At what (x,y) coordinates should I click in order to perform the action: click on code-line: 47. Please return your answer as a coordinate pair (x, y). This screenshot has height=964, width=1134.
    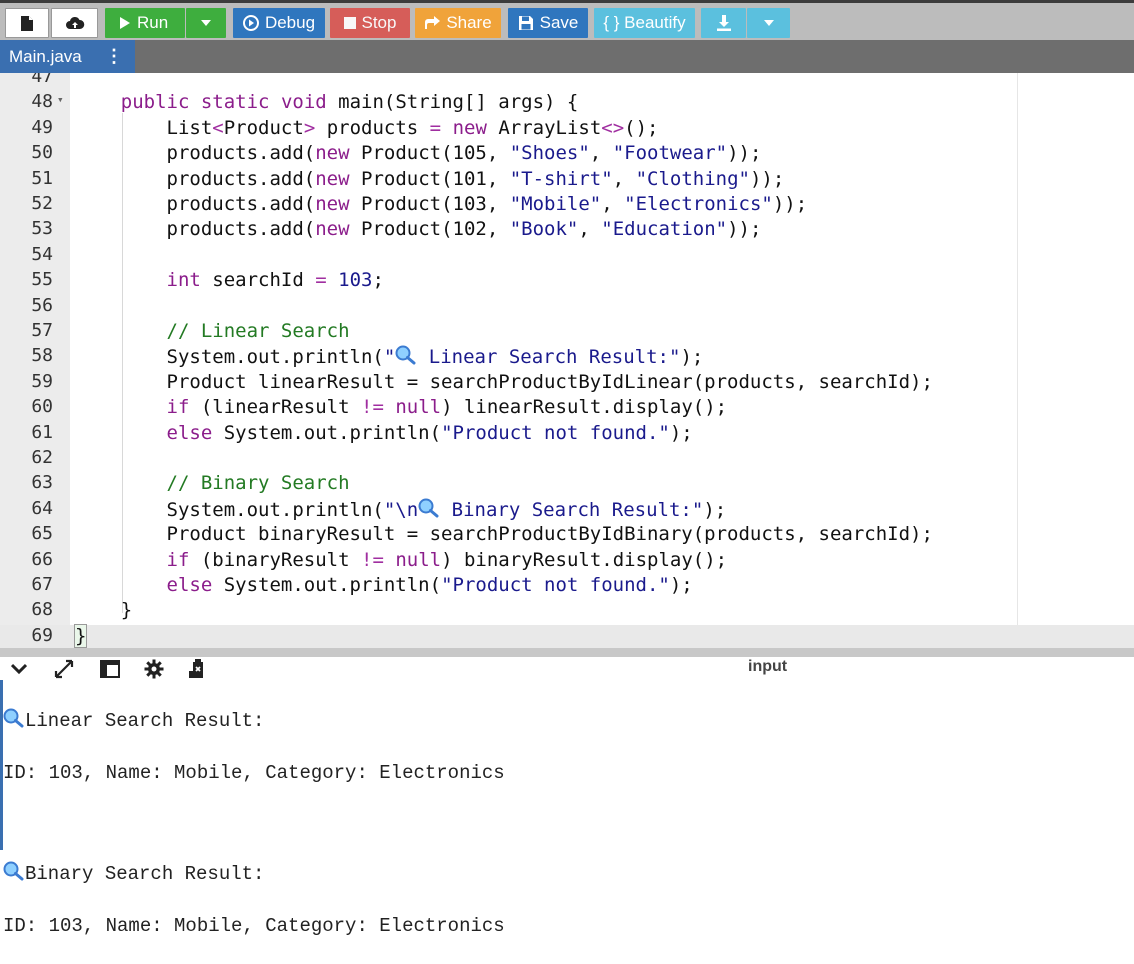
    Looking at the image, I should click on (567, 82).